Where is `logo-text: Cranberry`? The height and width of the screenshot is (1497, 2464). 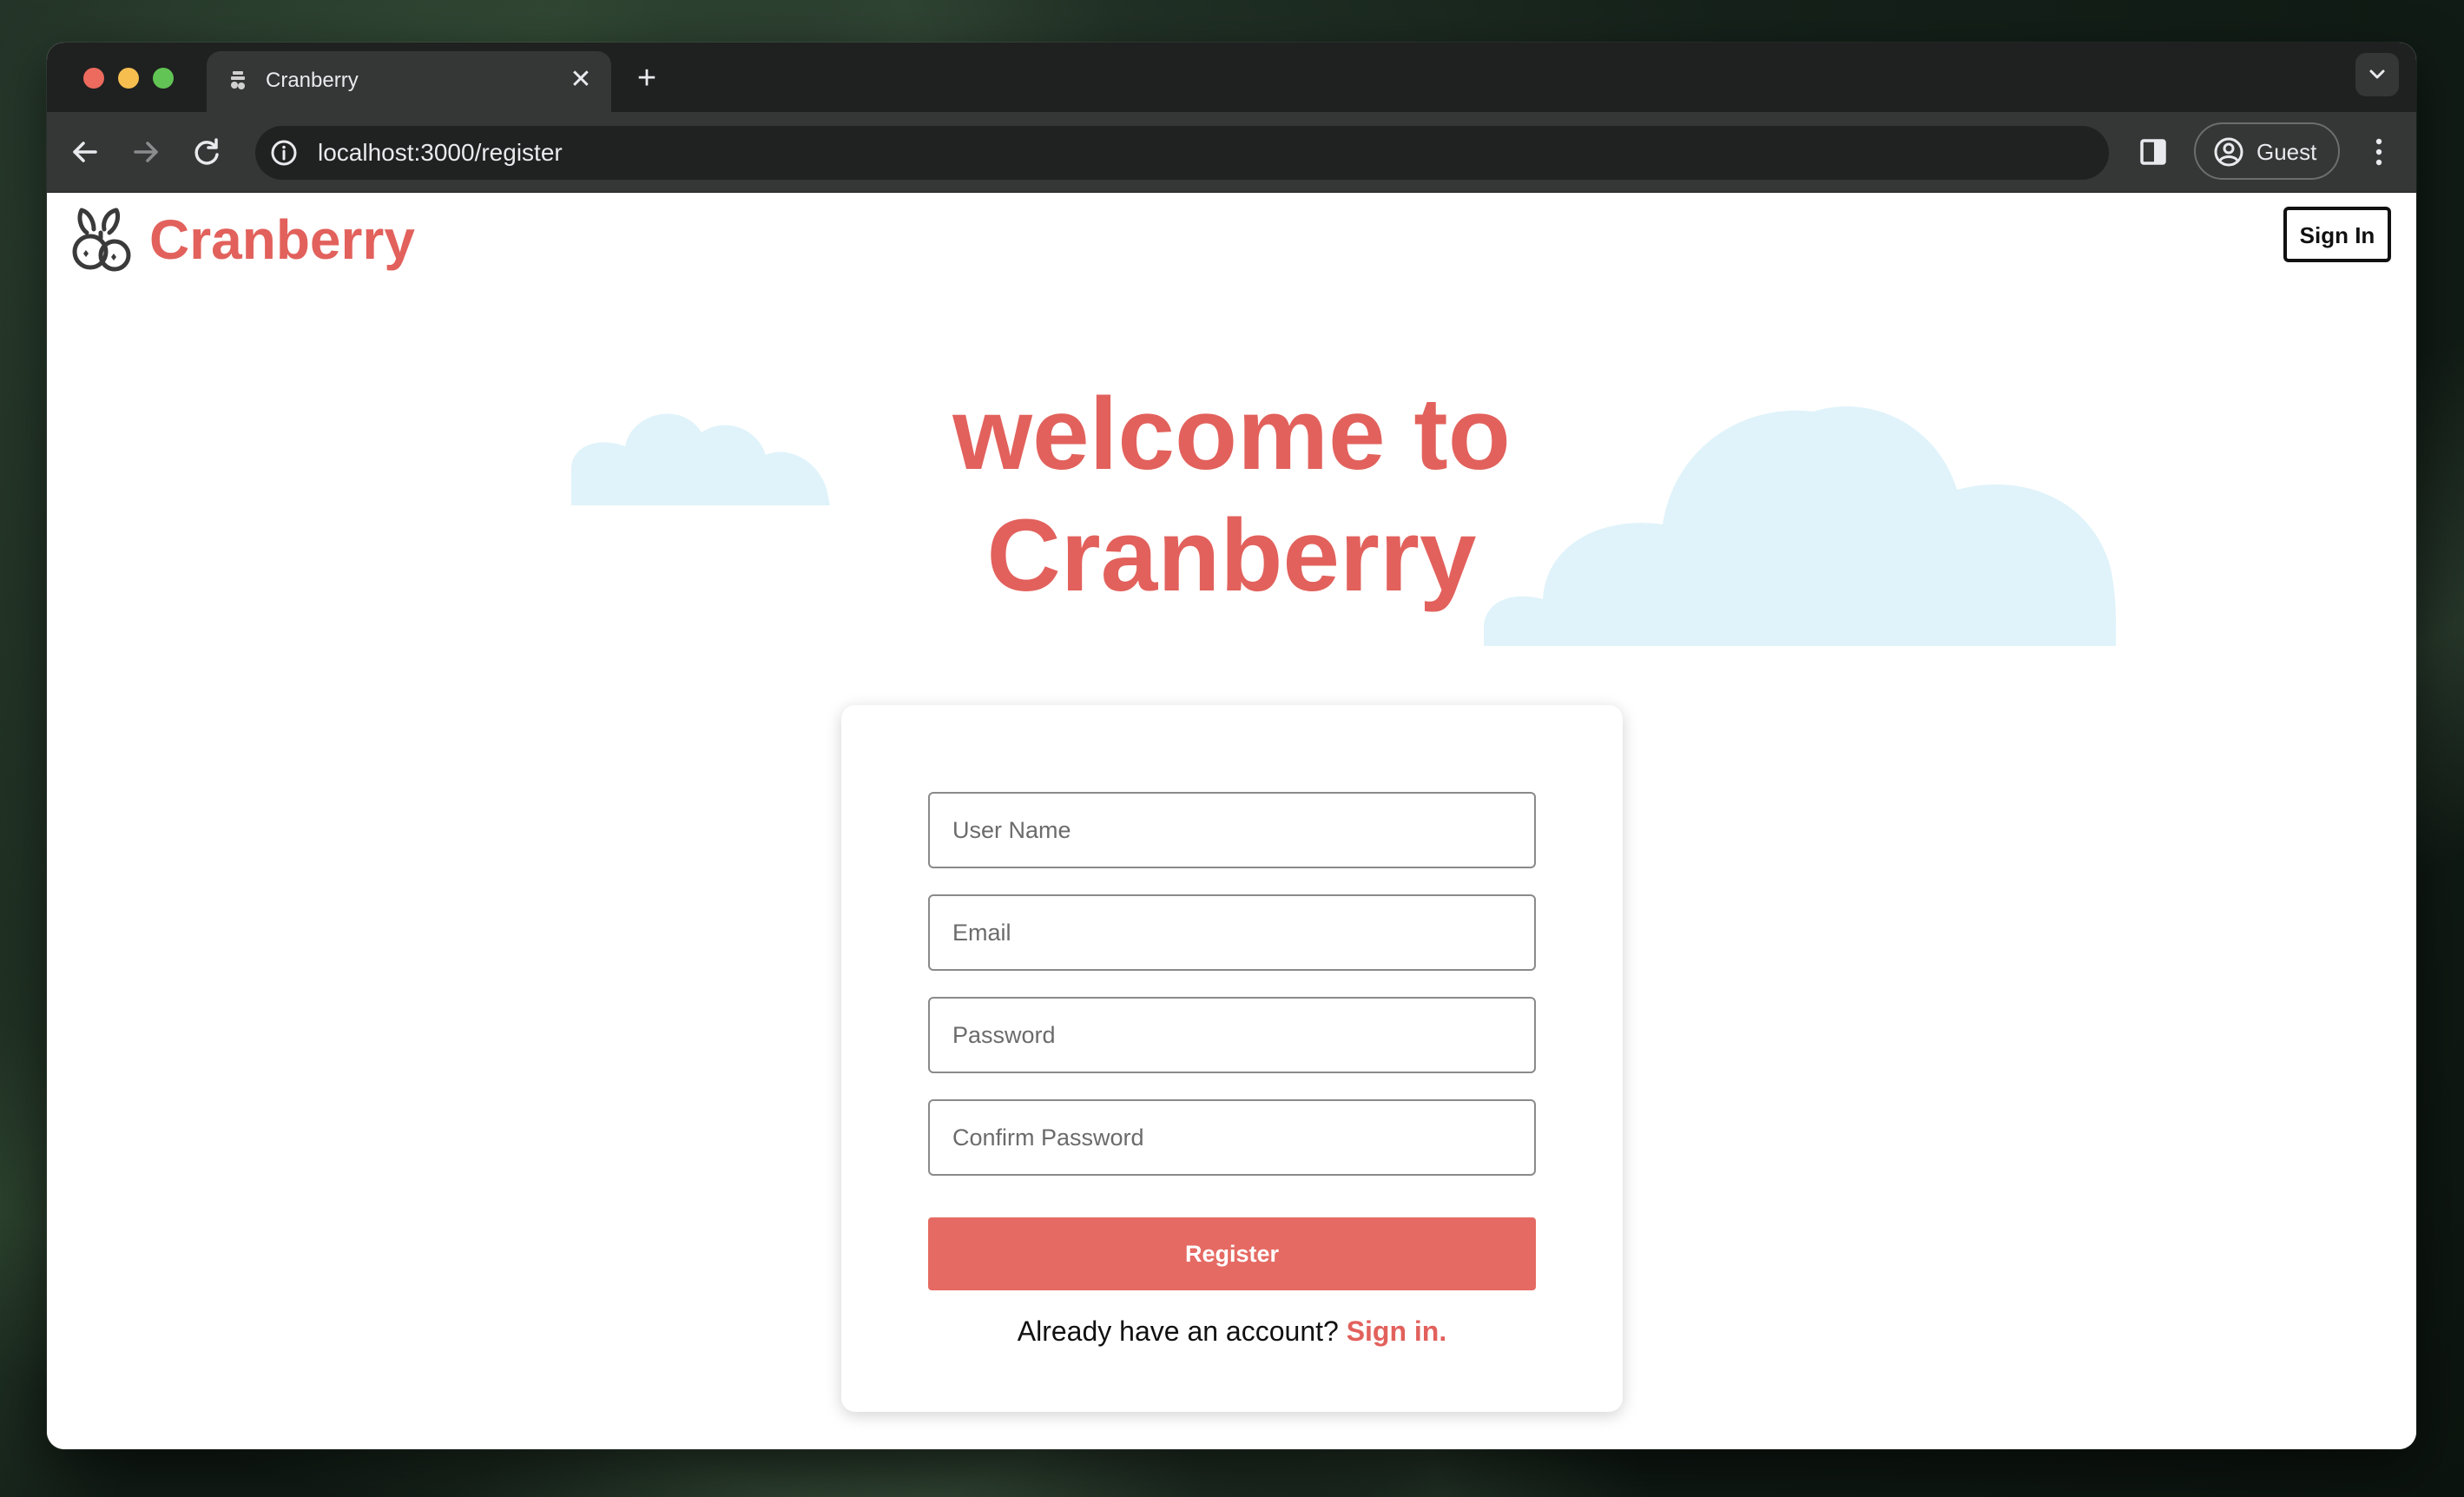
logo-text: Cranberry is located at coordinates (282, 239).